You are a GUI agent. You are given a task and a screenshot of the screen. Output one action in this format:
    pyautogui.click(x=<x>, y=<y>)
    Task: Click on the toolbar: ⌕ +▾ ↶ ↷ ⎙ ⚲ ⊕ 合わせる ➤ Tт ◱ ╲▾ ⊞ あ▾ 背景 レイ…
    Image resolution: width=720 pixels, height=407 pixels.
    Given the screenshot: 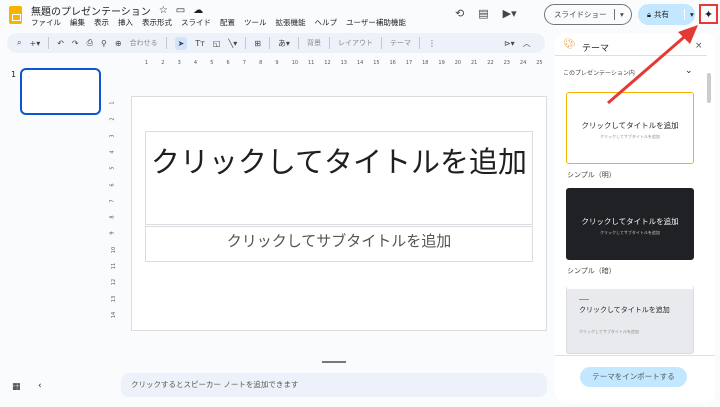 What is the action you would take?
    pyautogui.click(x=276, y=43)
    